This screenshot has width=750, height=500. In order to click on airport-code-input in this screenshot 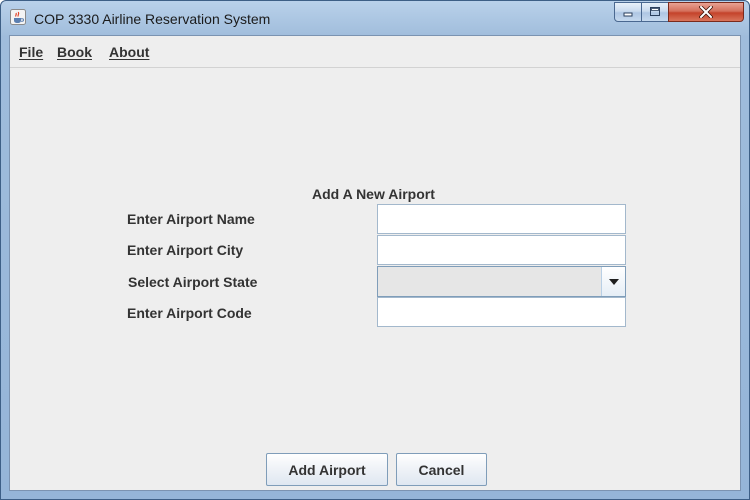, I will do `click(501, 312)`.